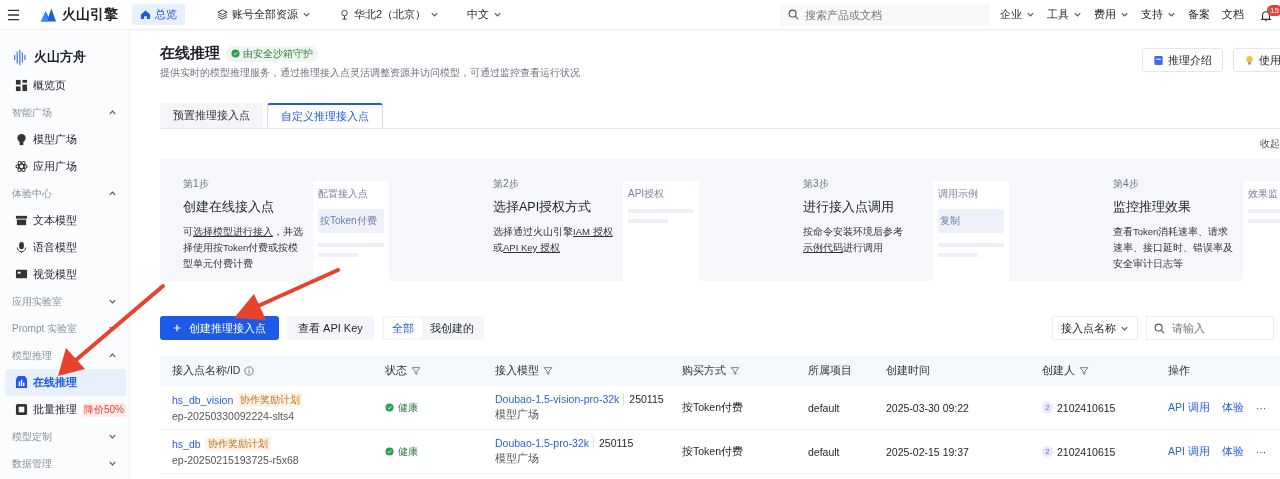 This screenshot has height=479, width=1280. Describe the element at coordinates (1173, 248) in the screenshot. I see `step-description: 查看Token消耗速率、请求速率、接口延时、错误率及安全审计日志等` at that location.